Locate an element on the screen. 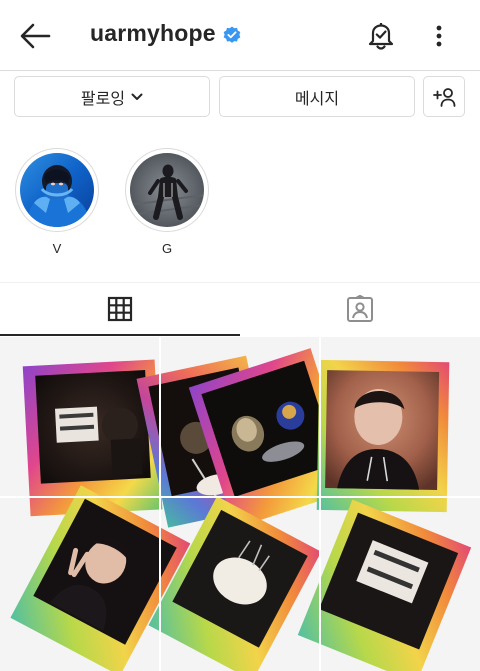  add-user-button is located at coordinates (444, 96).